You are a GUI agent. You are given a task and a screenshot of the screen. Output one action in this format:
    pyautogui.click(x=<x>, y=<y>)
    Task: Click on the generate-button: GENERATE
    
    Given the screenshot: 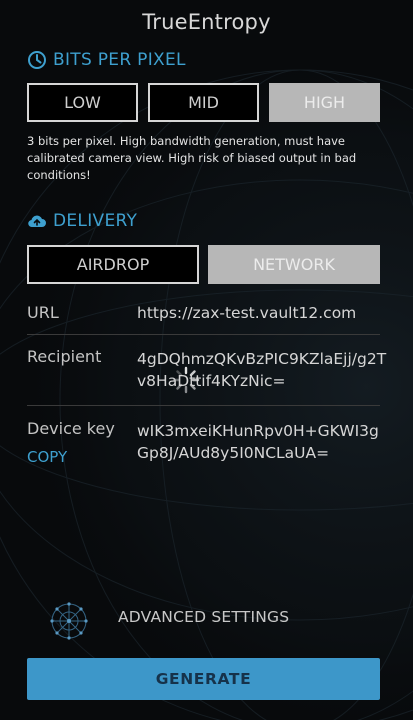 What is the action you would take?
    pyautogui.click(x=203, y=679)
    